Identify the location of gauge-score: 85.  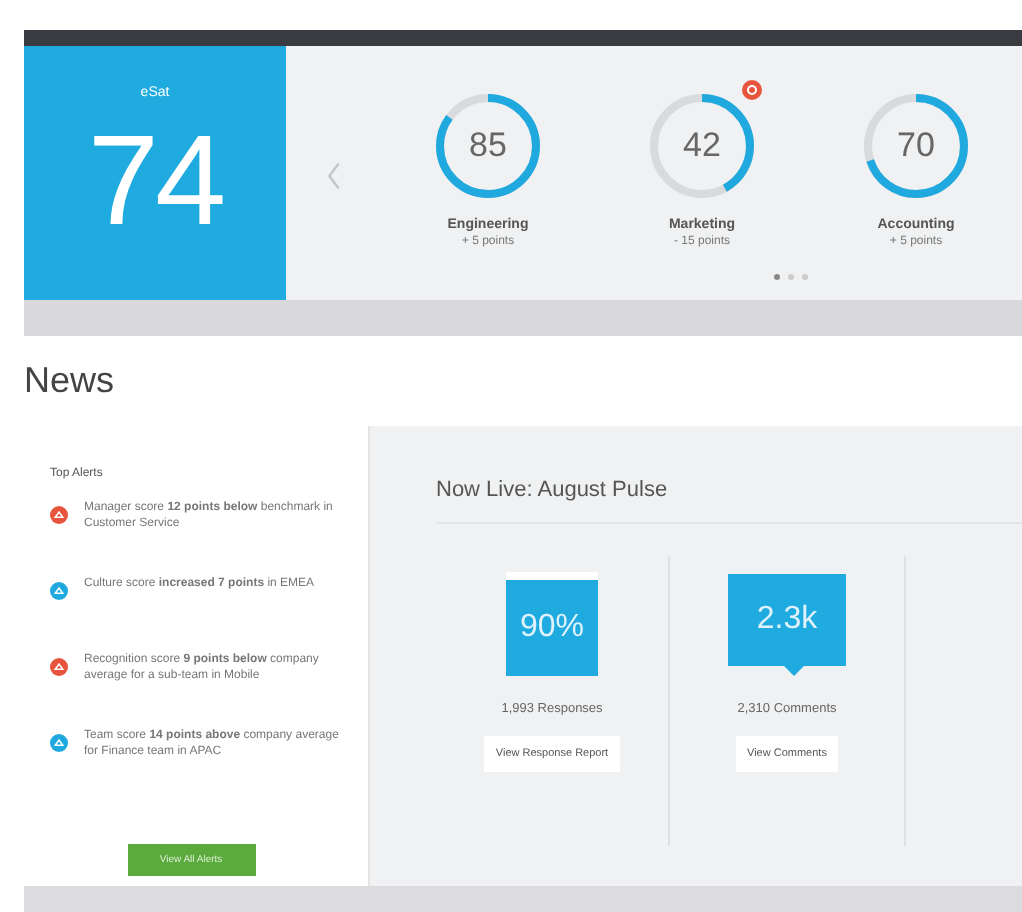
(488, 146).